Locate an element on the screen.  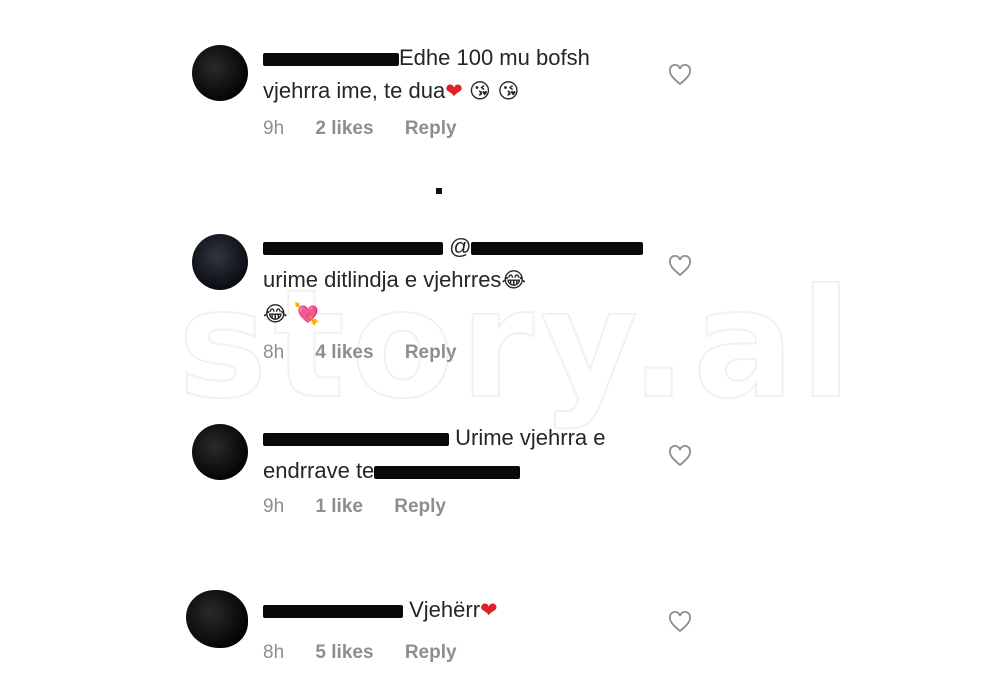
separator-dot is located at coordinates (439, 191).